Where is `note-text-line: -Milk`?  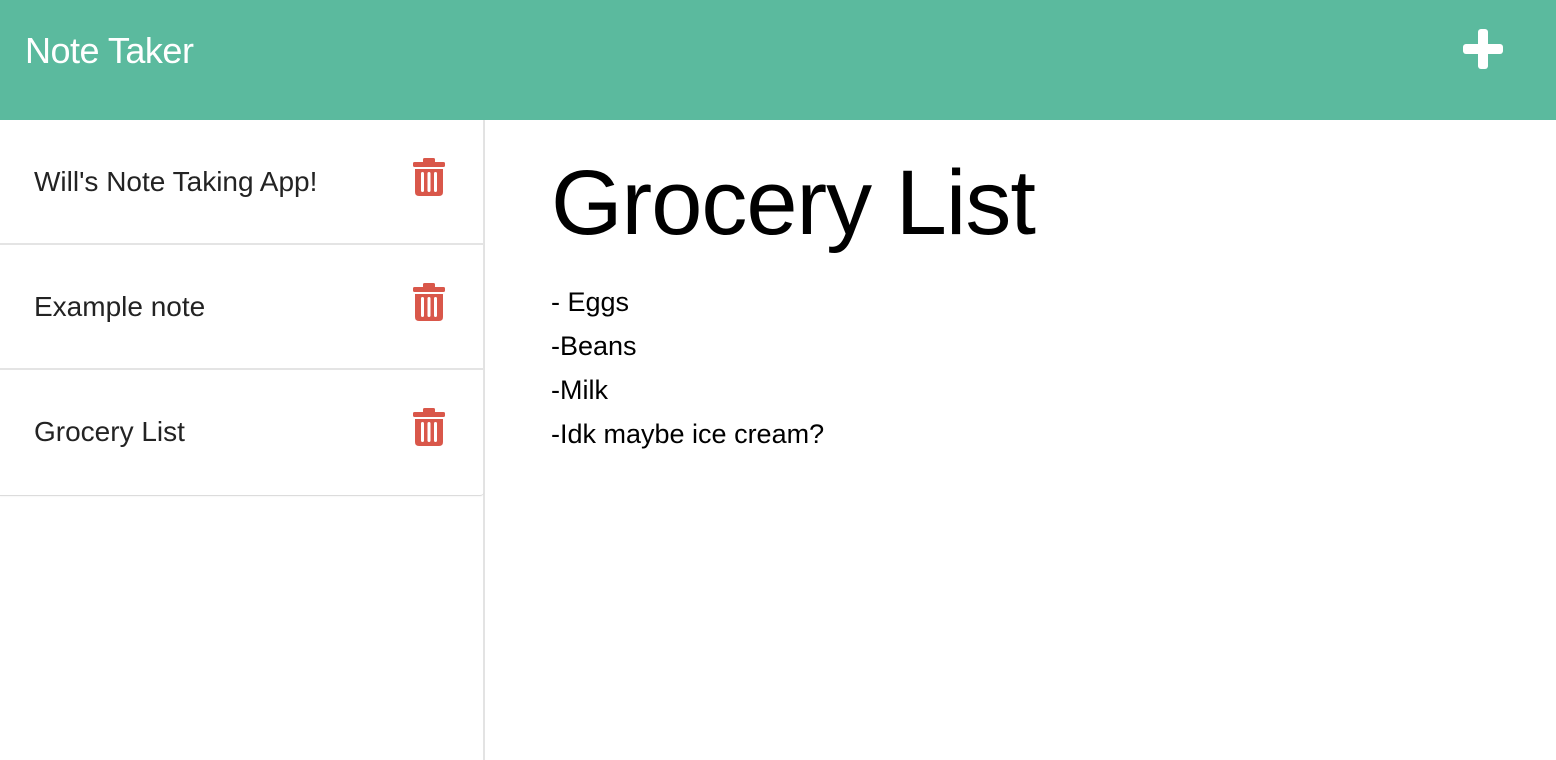 note-text-line: -Milk is located at coordinates (579, 390).